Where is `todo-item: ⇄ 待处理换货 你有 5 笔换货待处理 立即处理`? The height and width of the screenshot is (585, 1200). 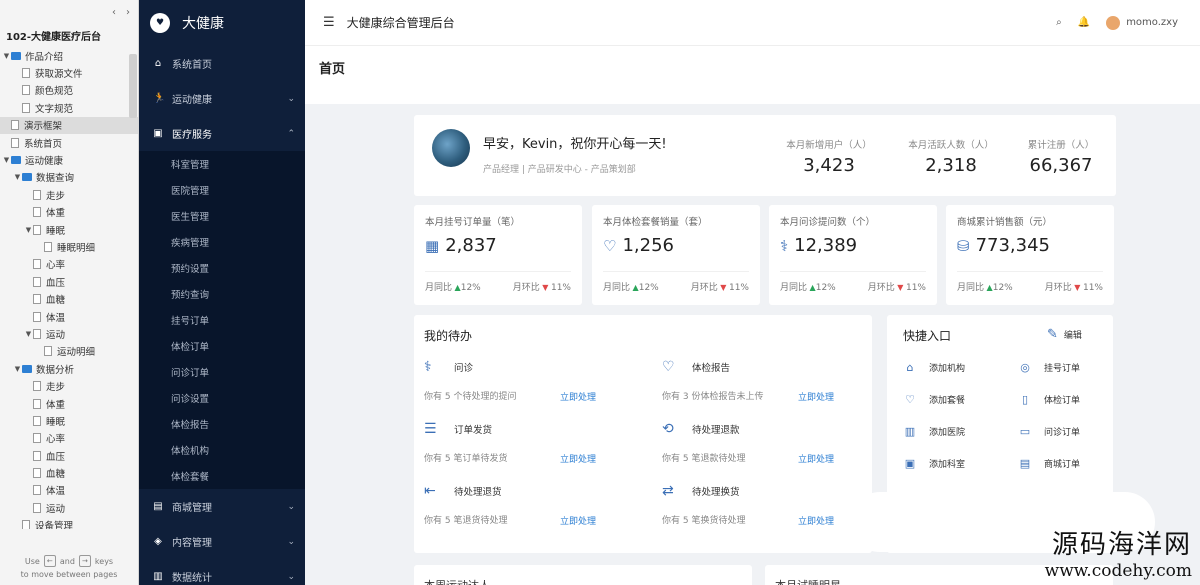
todo-item: ⇄ 待处理换货 你有 5 笔换货待处理 立即处理 is located at coordinates (767, 508).